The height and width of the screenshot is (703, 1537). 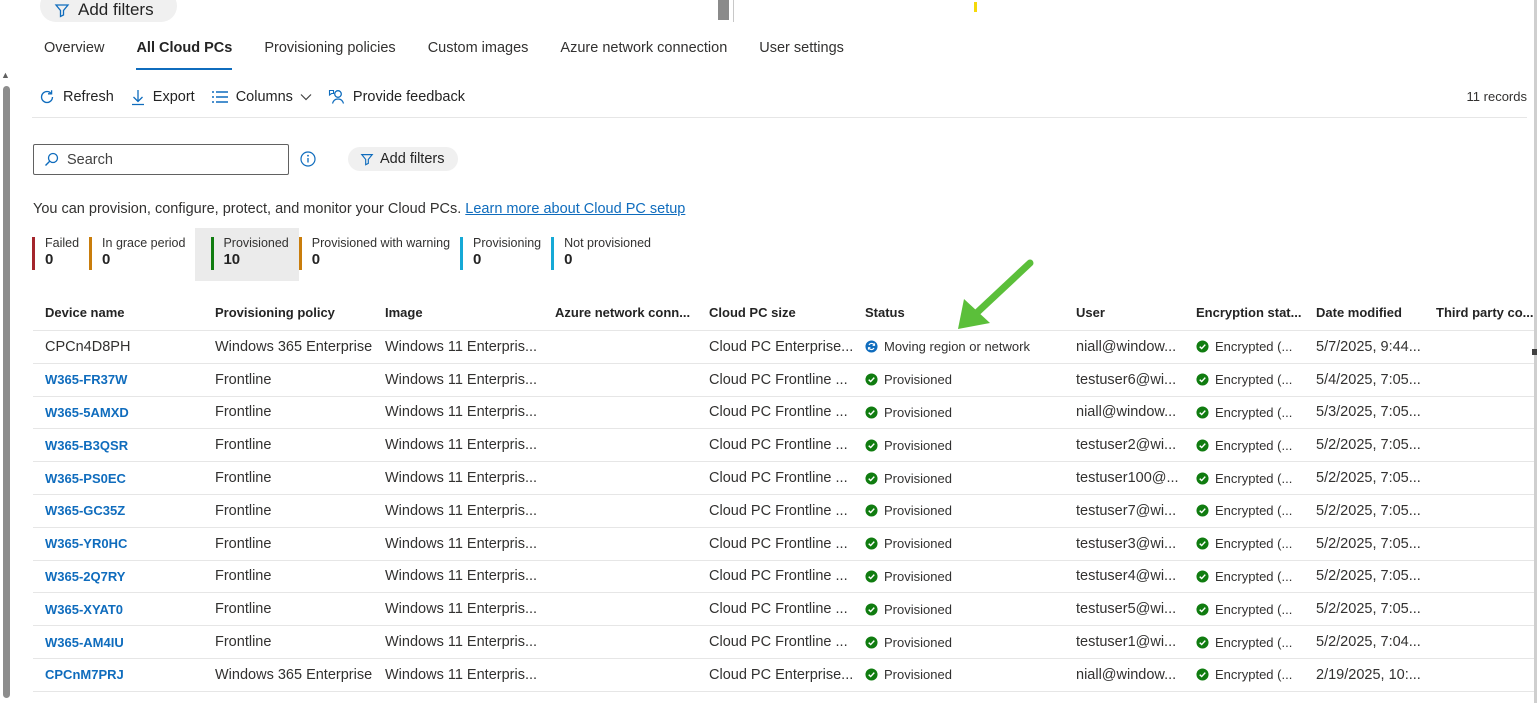 What do you see at coordinates (723, 10) in the screenshot?
I see `top-scrollbar-thumb` at bounding box center [723, 10].